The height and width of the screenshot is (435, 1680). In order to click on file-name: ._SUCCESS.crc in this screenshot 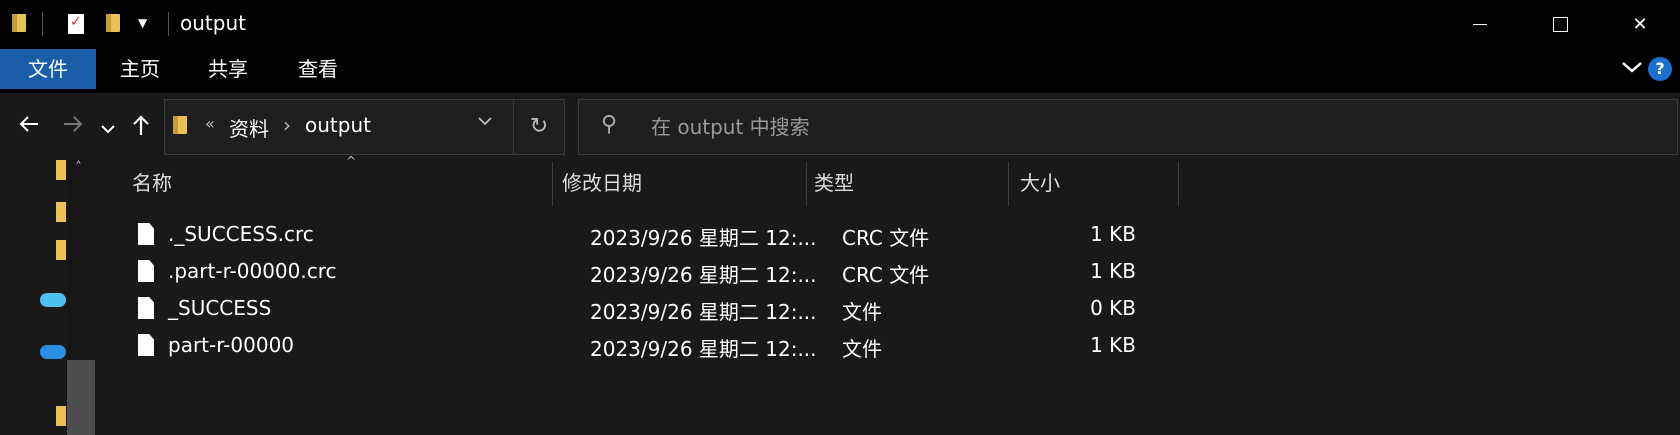, I will do `click(241, 234)`.